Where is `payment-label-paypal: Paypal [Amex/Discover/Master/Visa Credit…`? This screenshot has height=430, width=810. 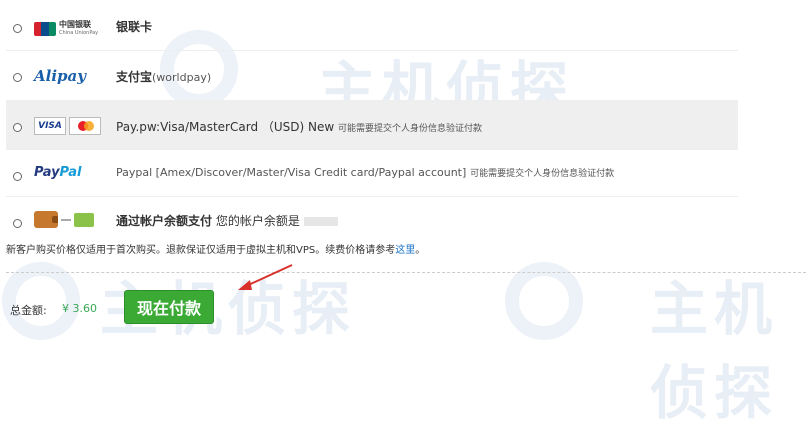
payment-label-paypal: Paypal [Amex/Discover/Master/Visa Credit… is located at coordinates (291, 172).